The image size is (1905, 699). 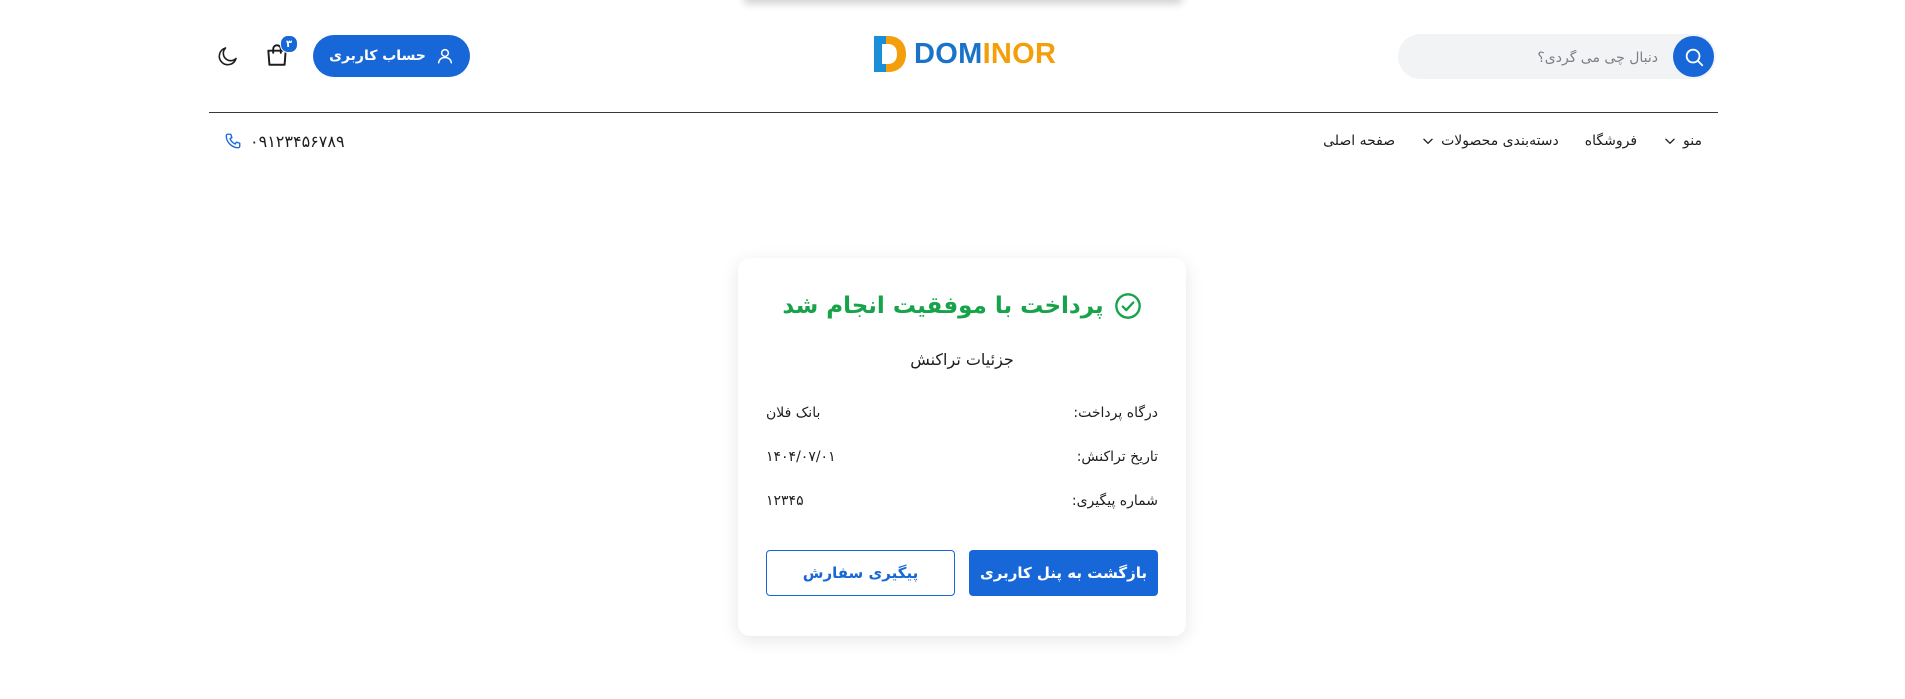 I want to click on nav-item-home: صفحه اصلی, so click(x=1359, y=141).